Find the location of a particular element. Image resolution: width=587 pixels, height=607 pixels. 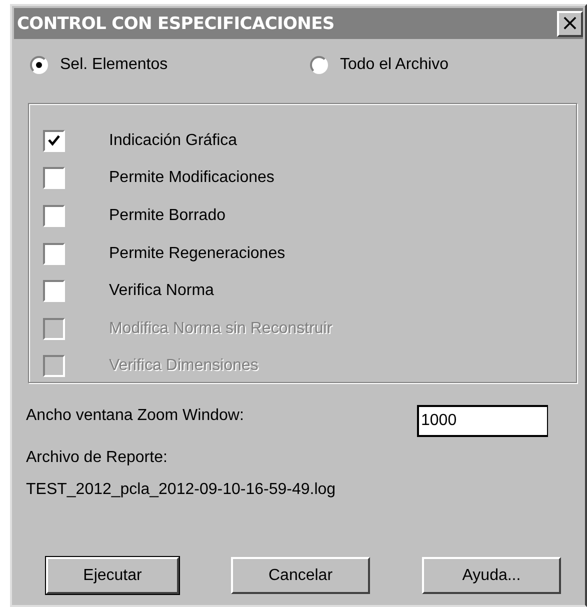

dialog-button: Ejecutar is located at coordinates (112, 575).